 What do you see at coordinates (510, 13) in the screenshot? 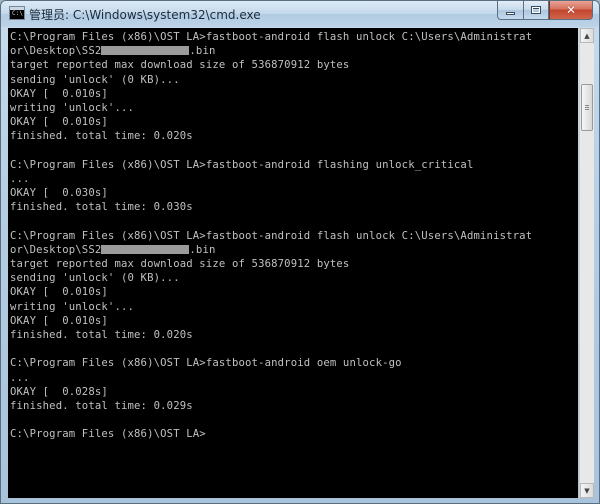
I see `minimize-icon` at bounding box center [510, 13].